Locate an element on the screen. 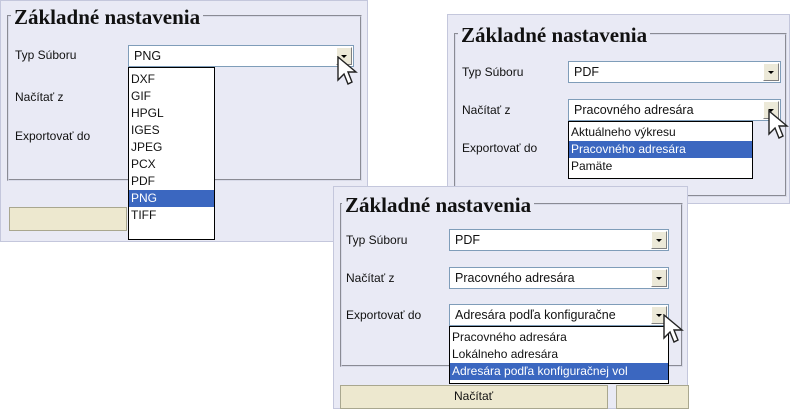 The image size is (790, 409). export-to-option-selected: Adresára podľa konfiguračnej vol is located at coordinates (559, 371).